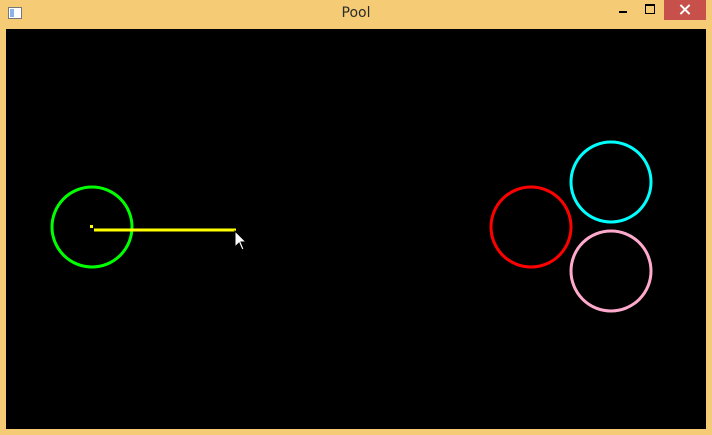 Image resolution: width=712 pixels, height=435 pixels. I want to click on maximize-icon, so click(650, 10).